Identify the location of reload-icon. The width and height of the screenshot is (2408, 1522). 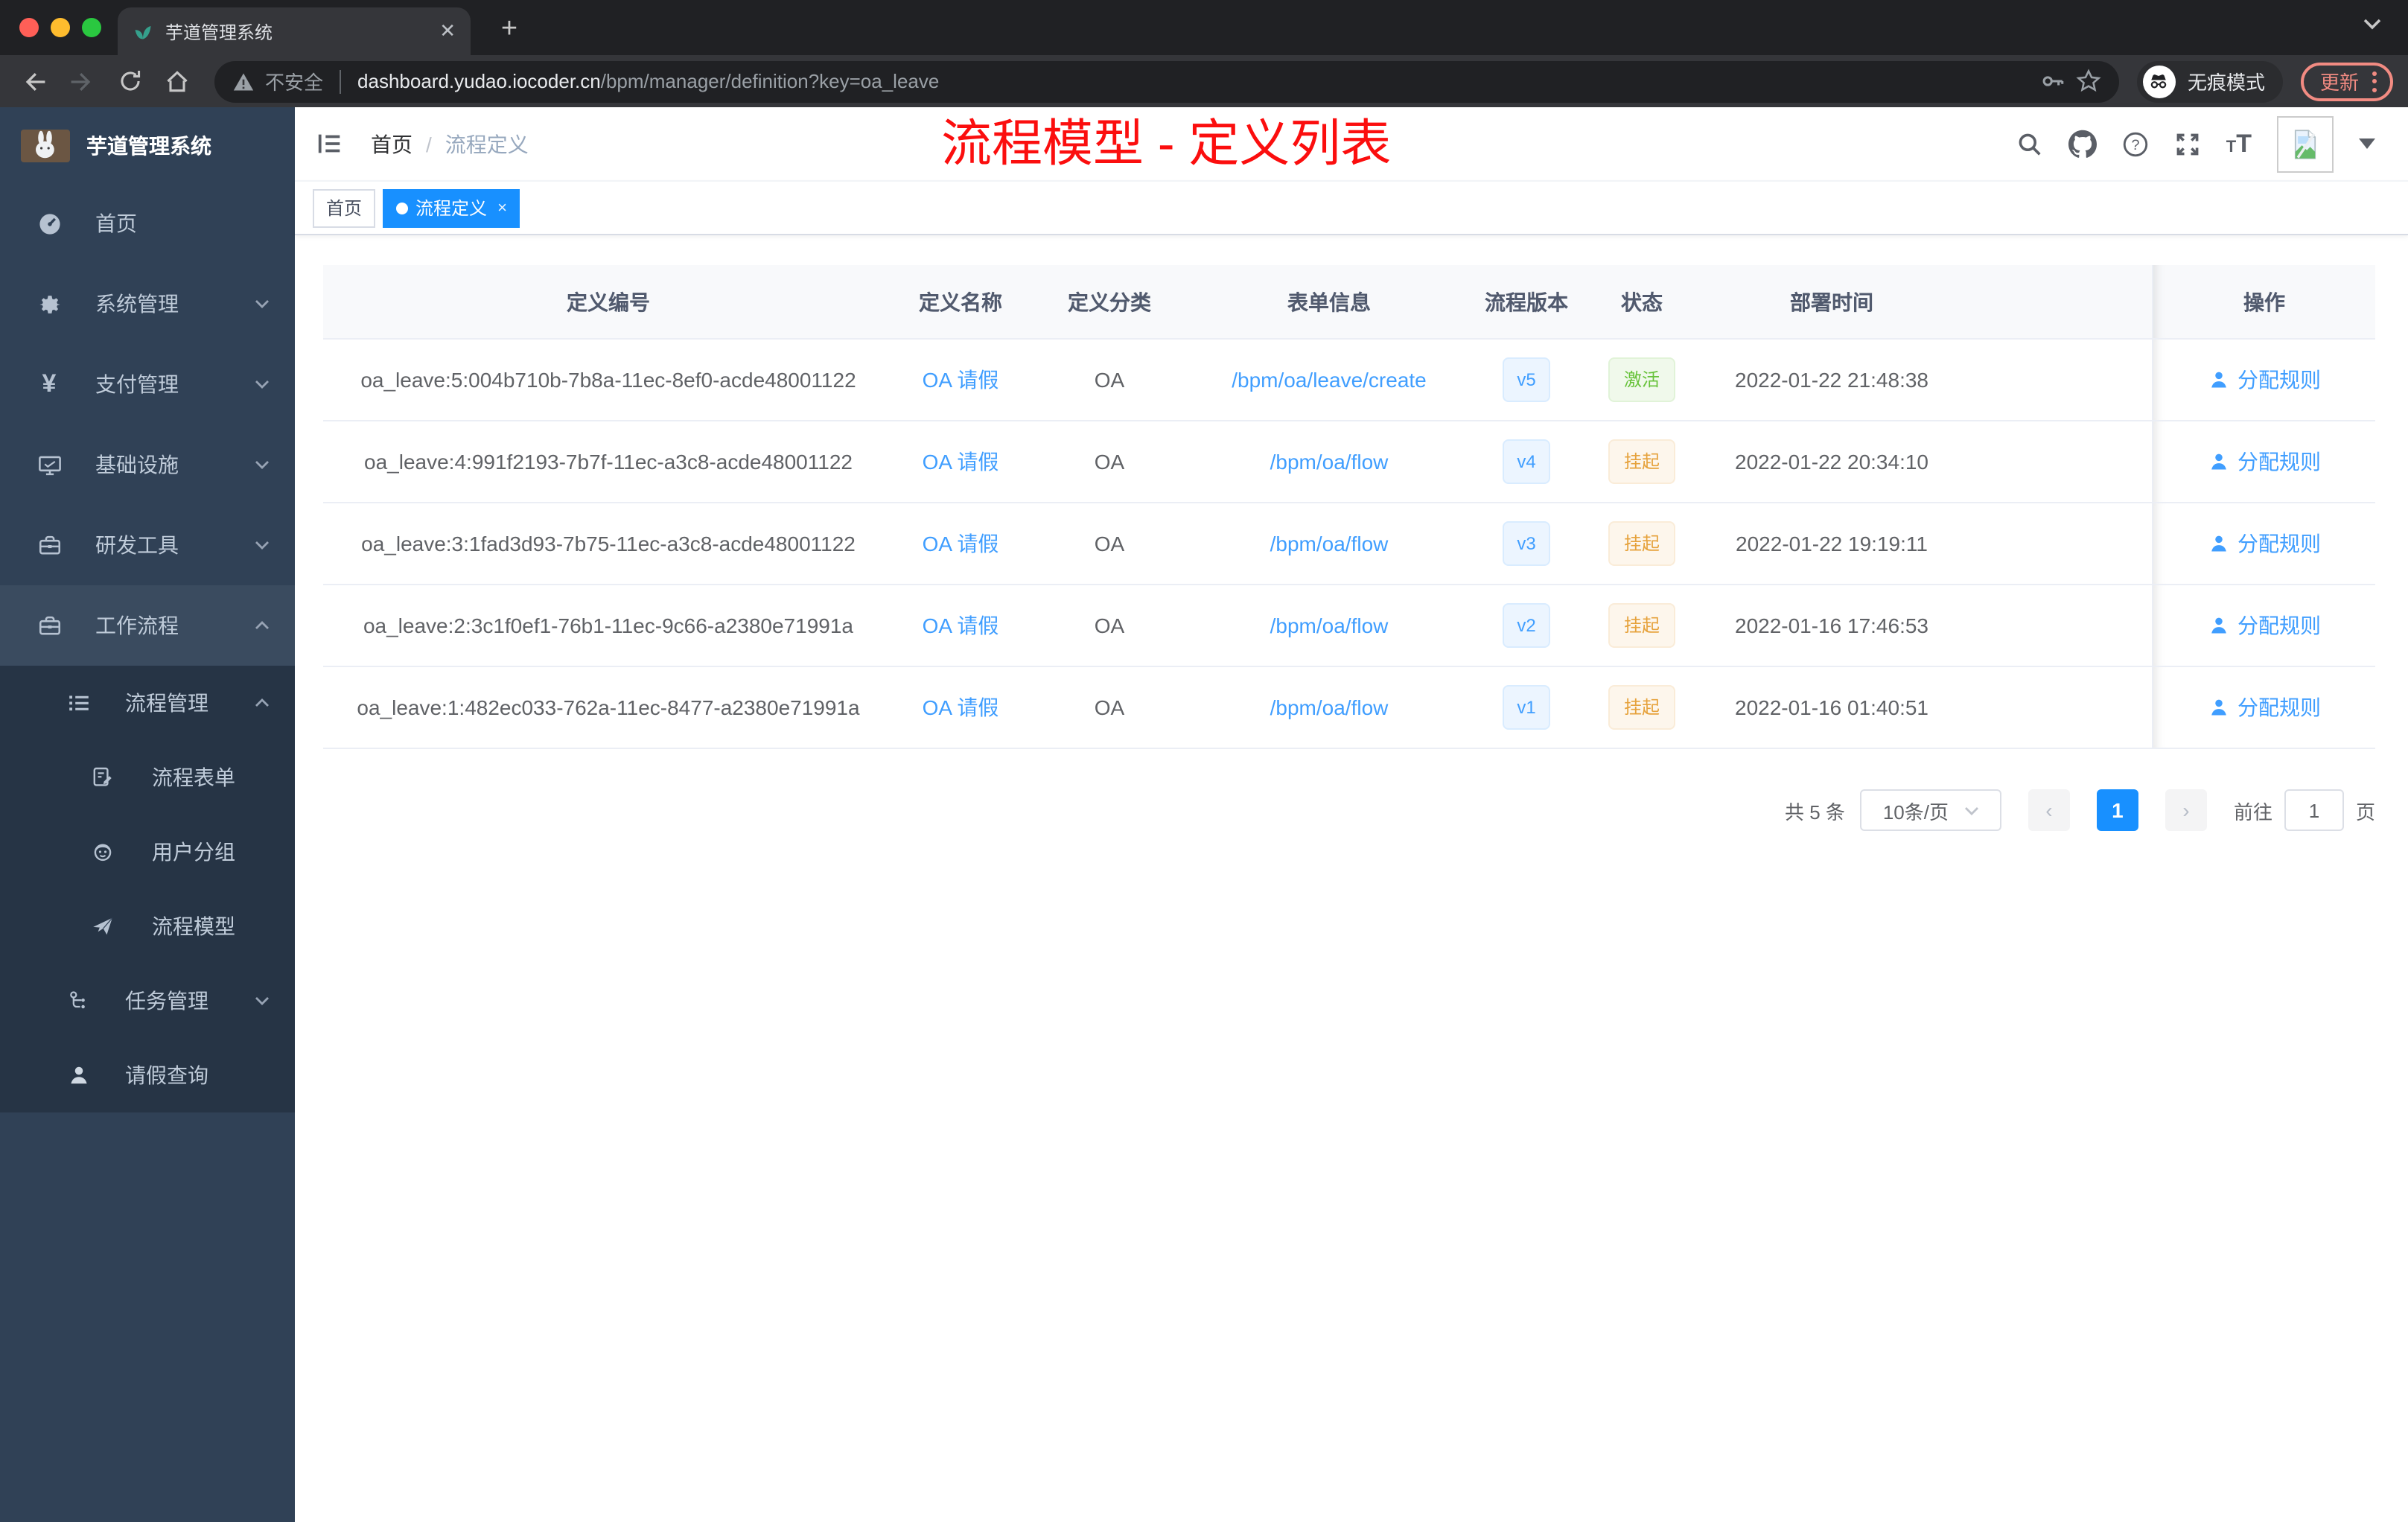
(129, 81).